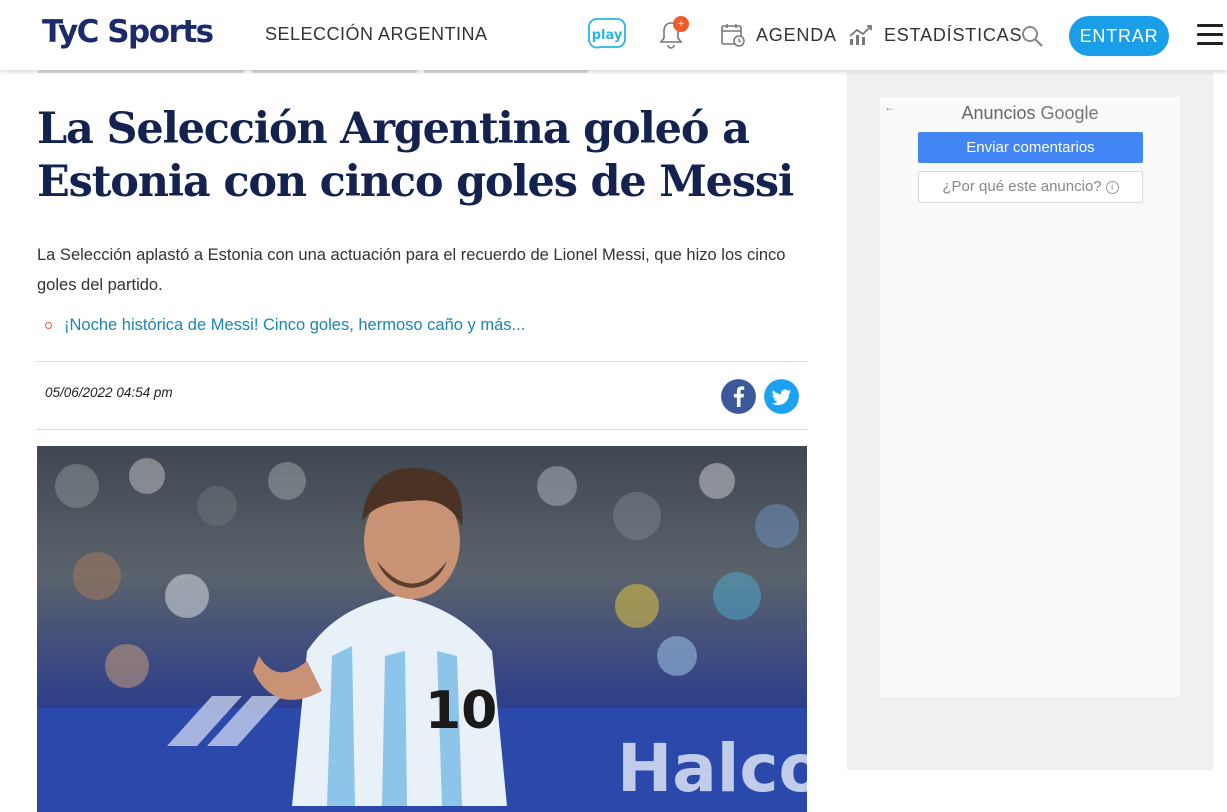  I want to click on nav-estadisticas-label: ESTADÍSTICAS, so click(953, 34).